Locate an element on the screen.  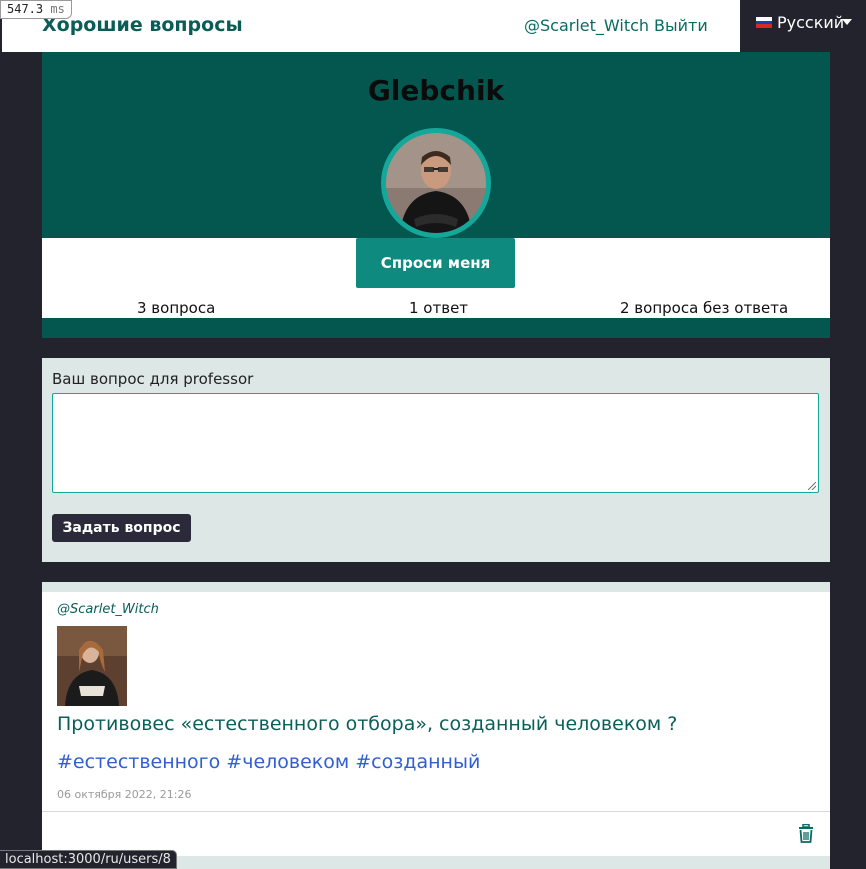
unanswered-count: 2 вопроса без ответа is located at coordinates (704, 308).